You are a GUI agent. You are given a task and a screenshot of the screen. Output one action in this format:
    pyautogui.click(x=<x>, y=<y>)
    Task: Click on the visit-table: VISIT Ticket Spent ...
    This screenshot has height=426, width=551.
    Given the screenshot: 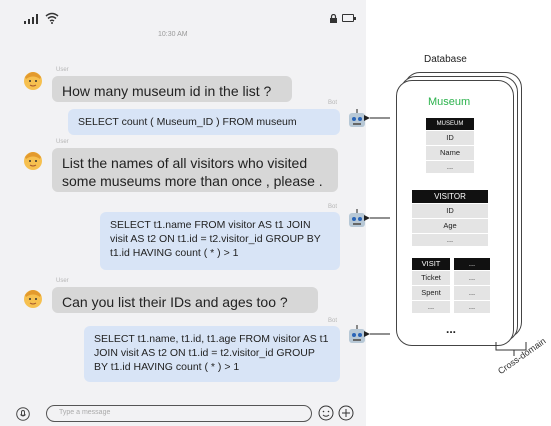 What is the action you would take?
    pyautogui.click(x=431, y=286)
    